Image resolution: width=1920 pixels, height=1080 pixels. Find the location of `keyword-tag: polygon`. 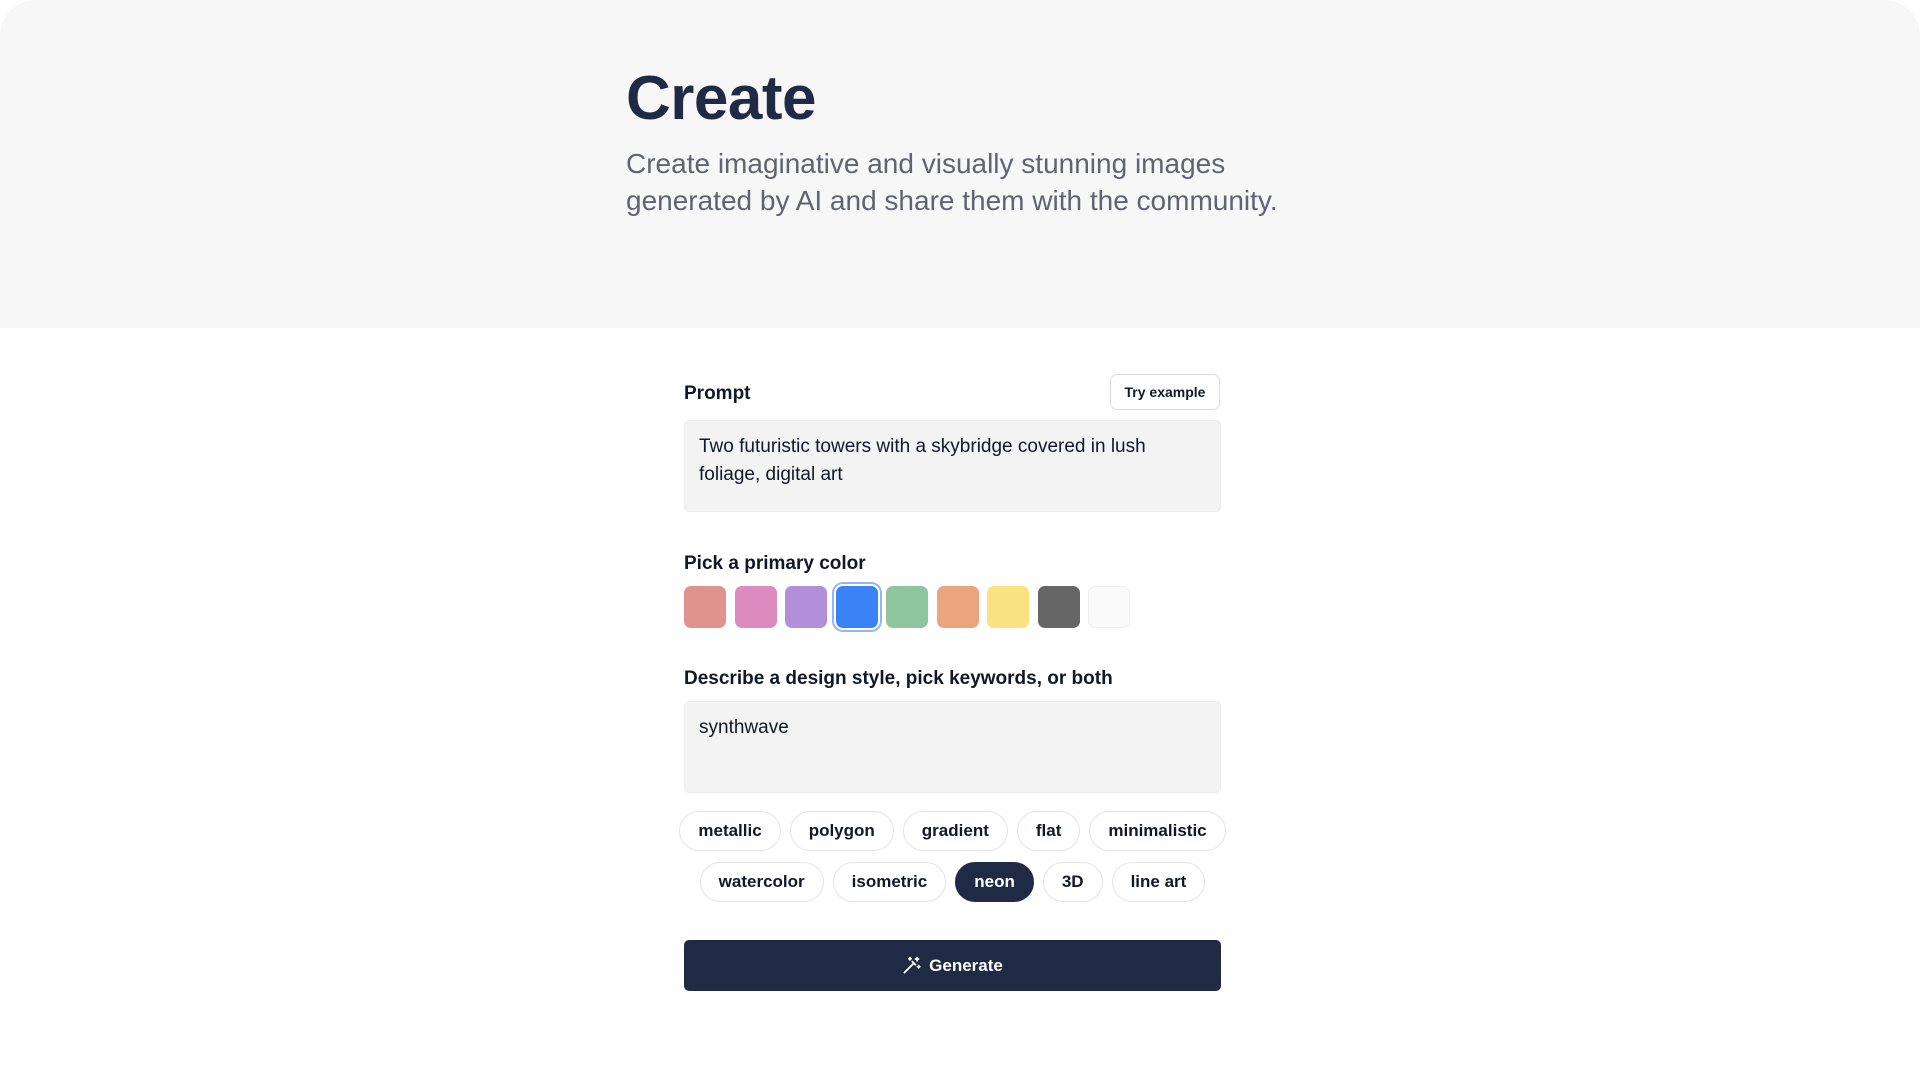

keyword-tag: polygon is located at coordinates (841, 831).